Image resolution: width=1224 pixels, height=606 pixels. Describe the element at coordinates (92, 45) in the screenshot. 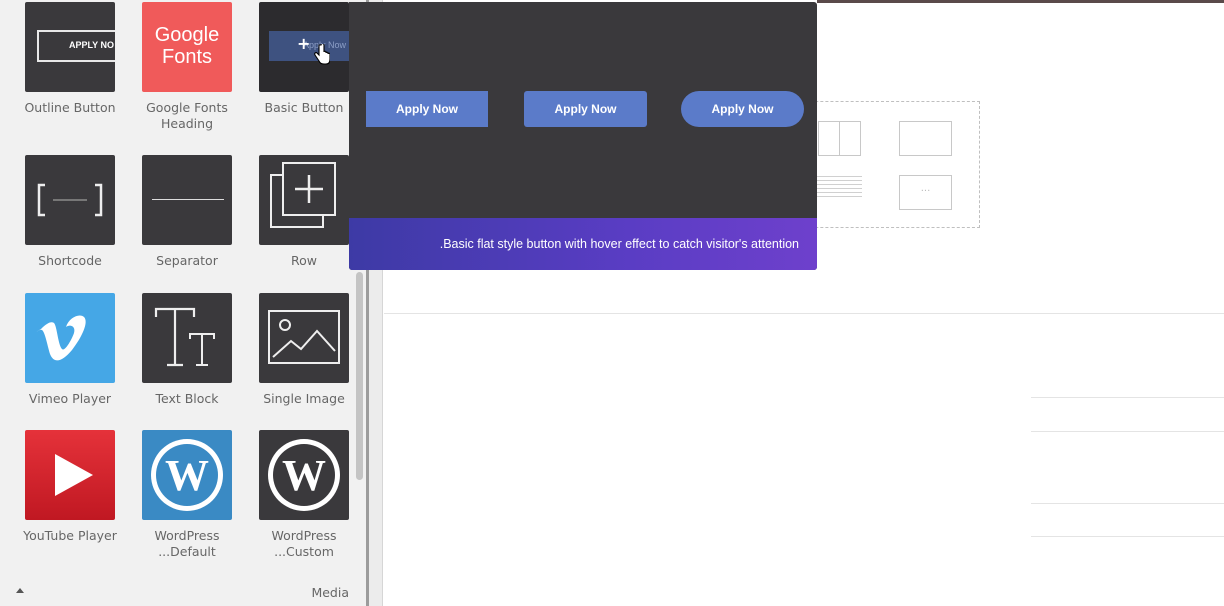

I see `outline-button-thumb-text: APPLY NO` at that location.